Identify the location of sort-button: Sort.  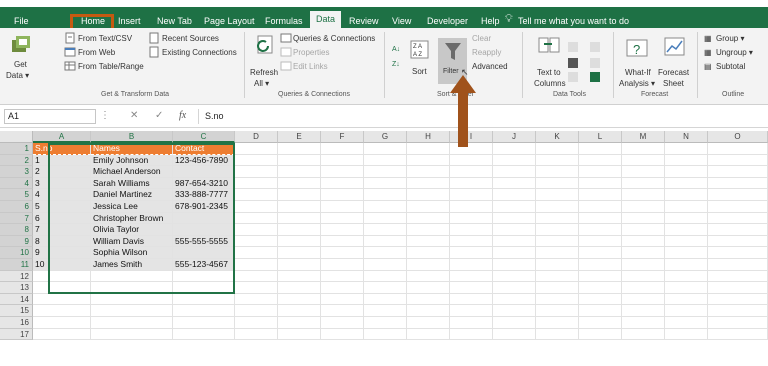
(419, 71).